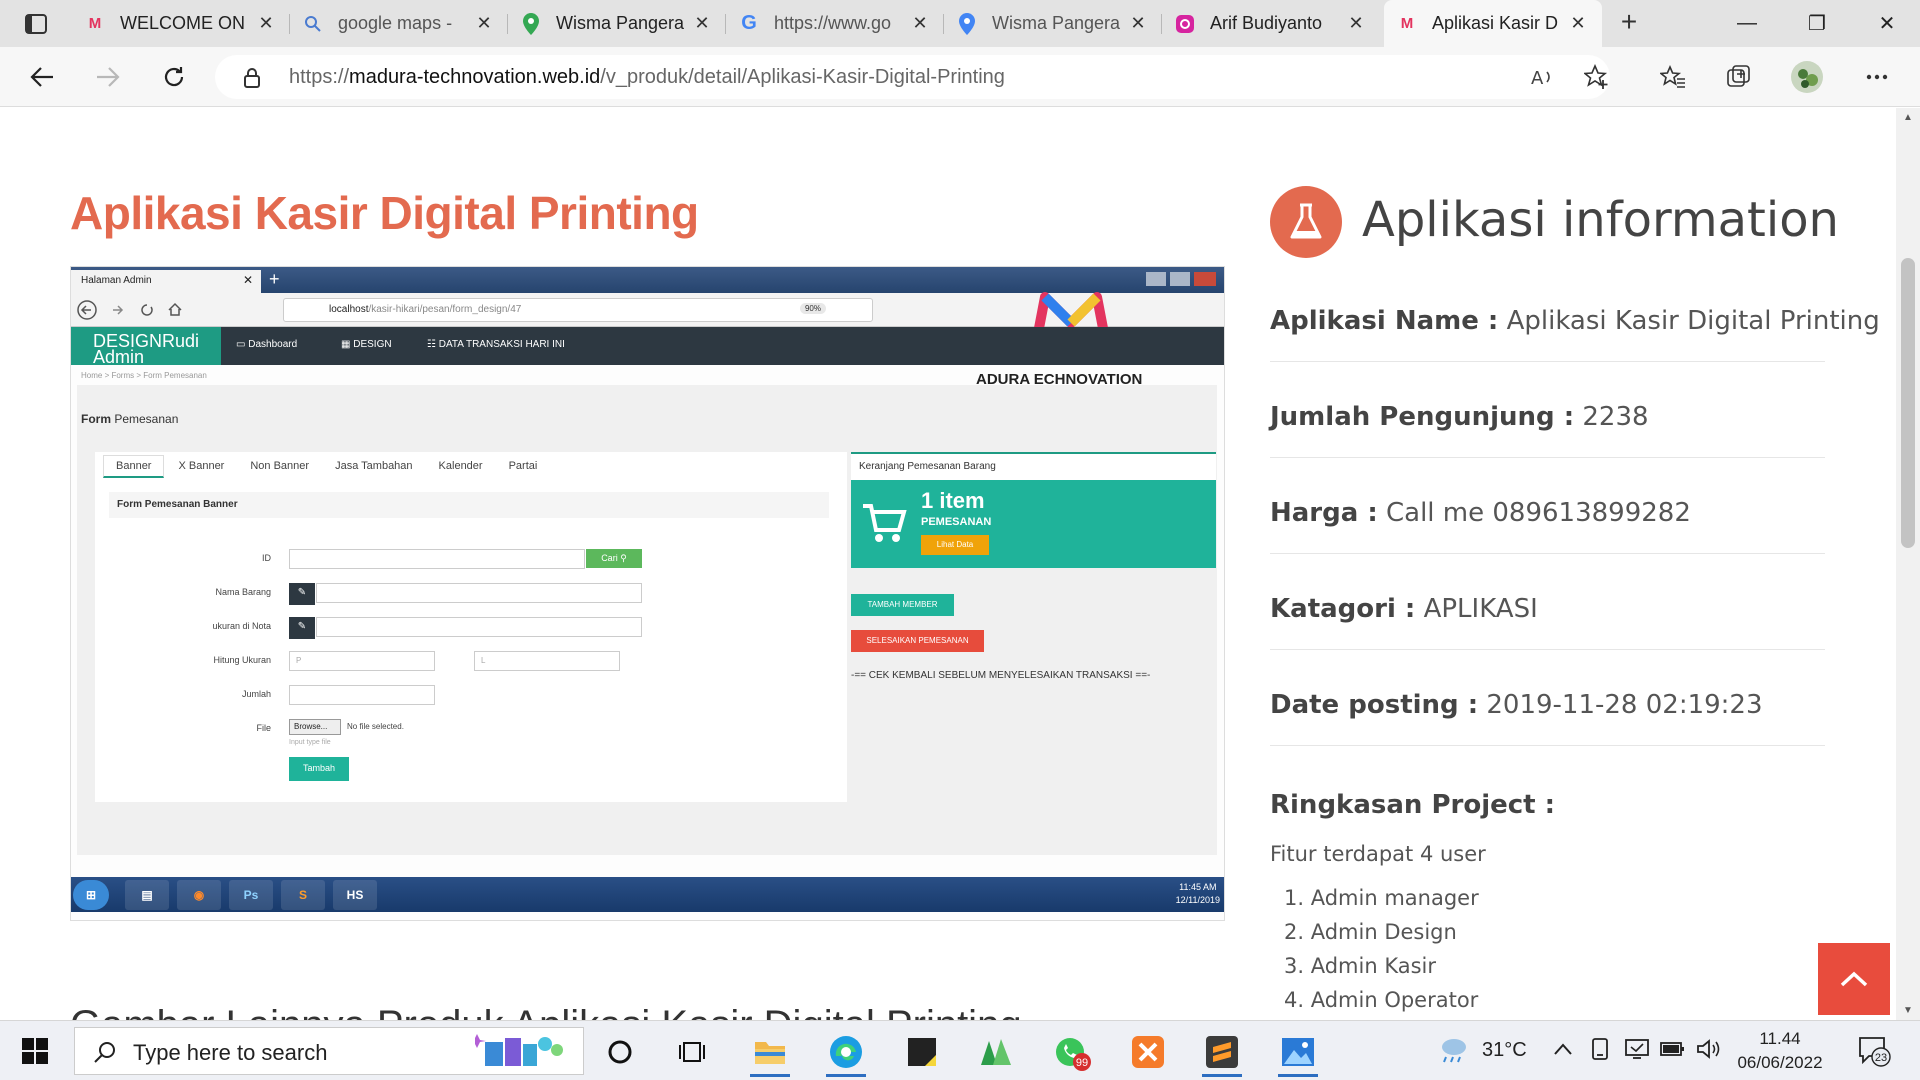 The image size is (1920, 1080). What do you see at coordinates (362, 661) in the screenshot?
I see `screenshot-input-p: P` at bounding box center [362, 661].